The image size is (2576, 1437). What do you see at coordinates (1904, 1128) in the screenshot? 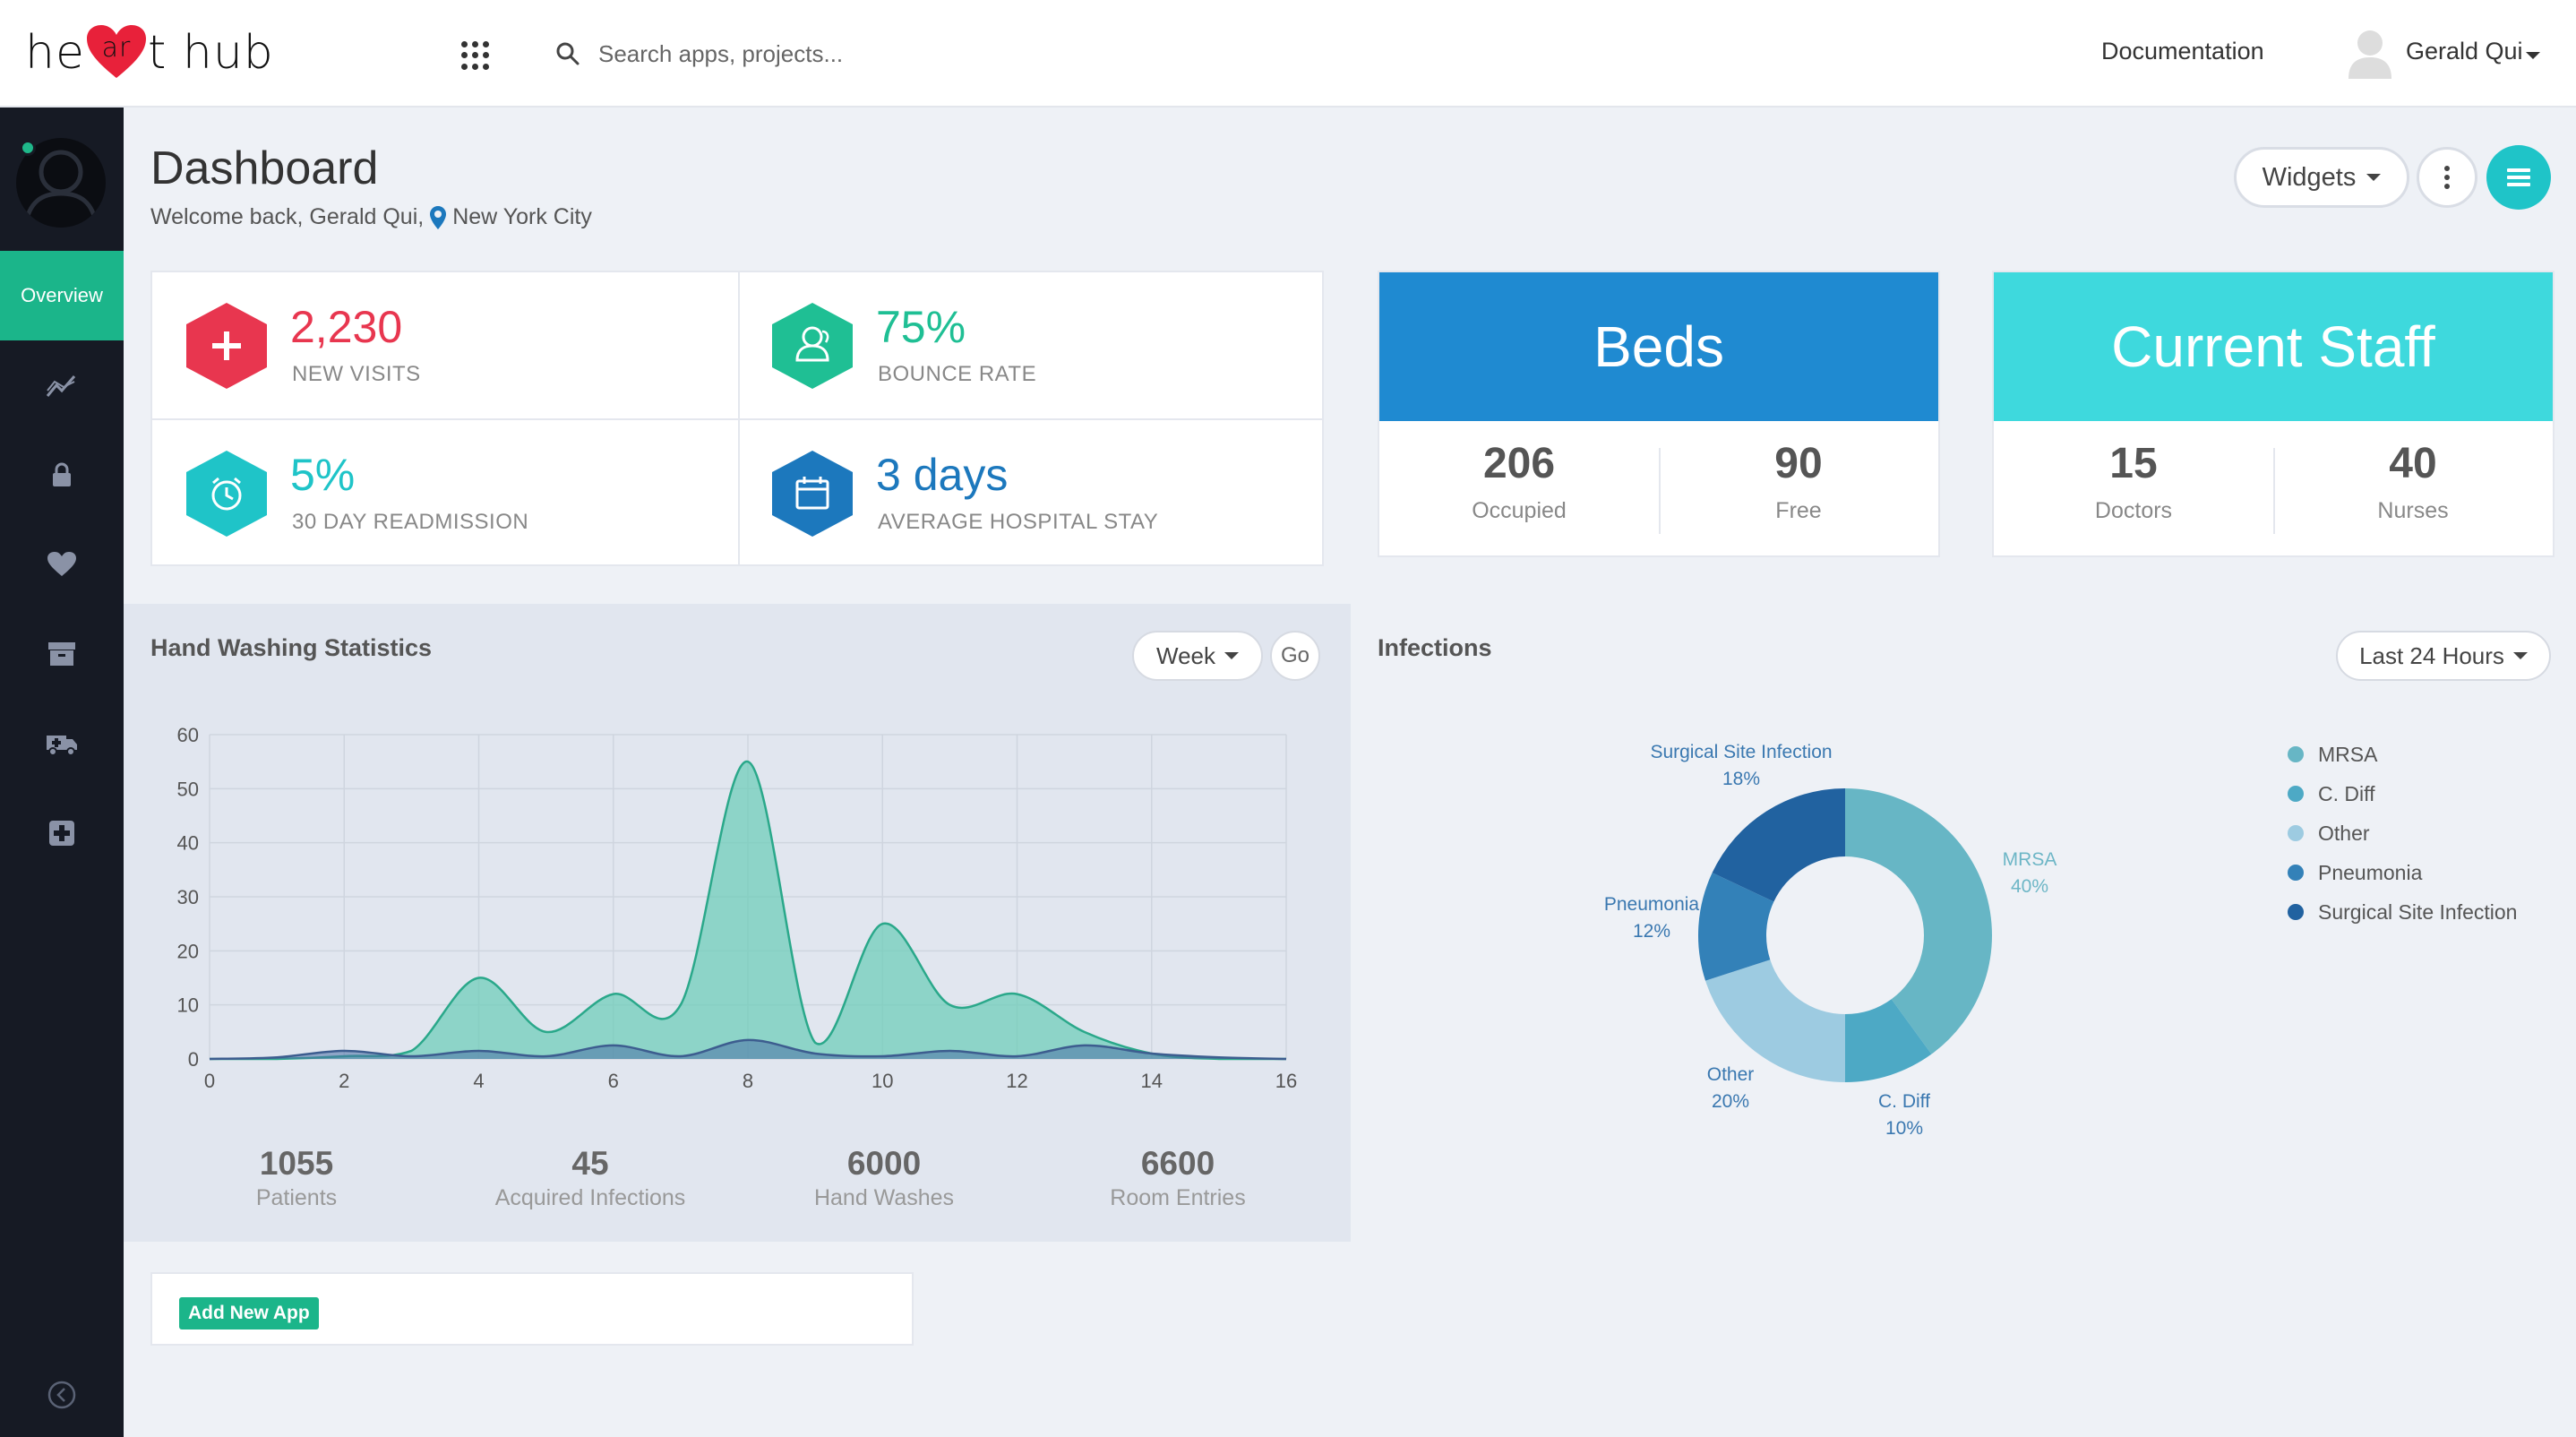
I see `slice-percent-label: 10%` at bounding box center [1904, 1128].